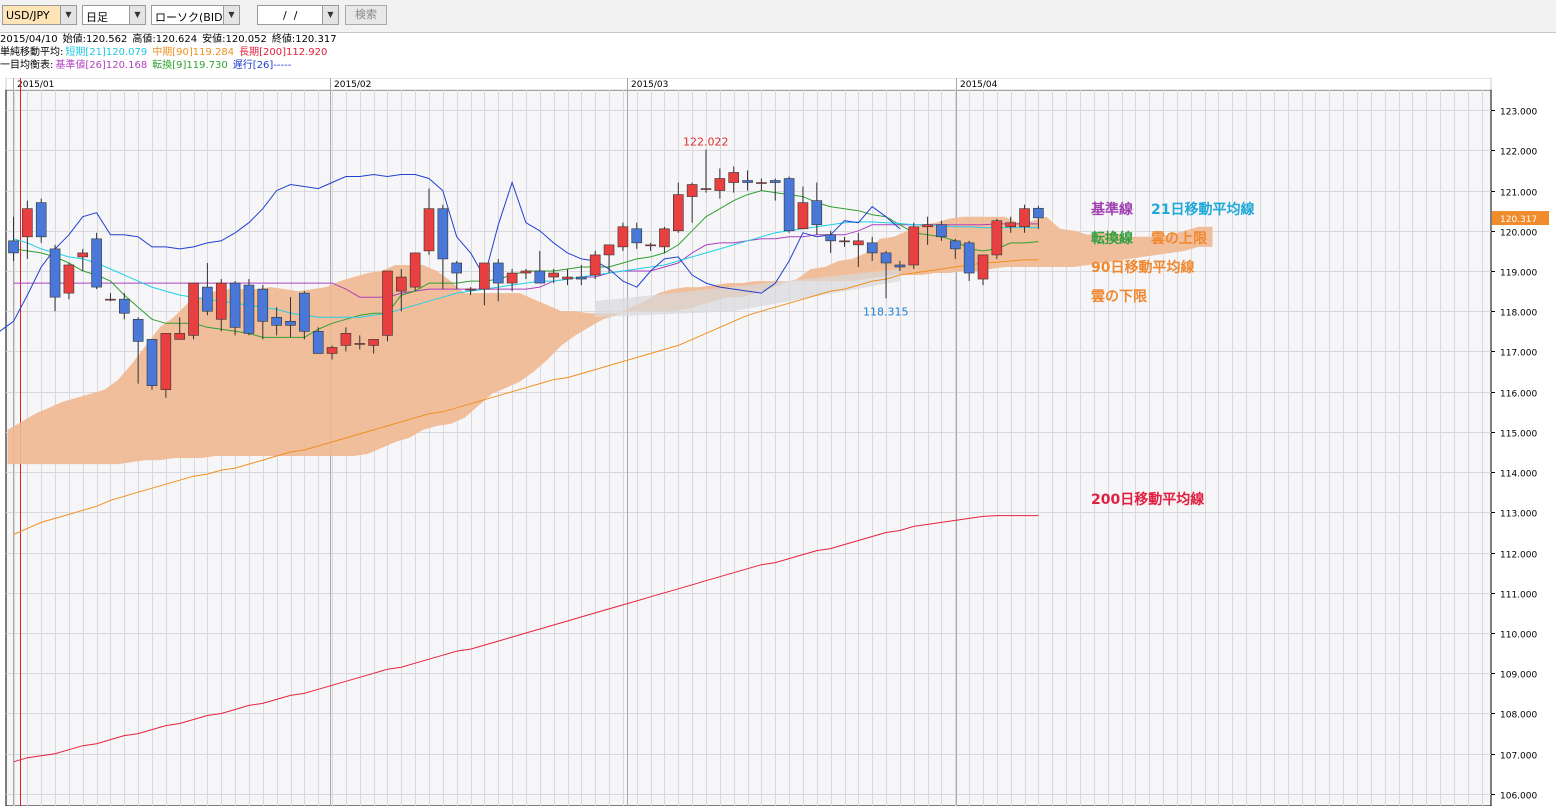  I want to click on date-label-strip, so click(748, 84).